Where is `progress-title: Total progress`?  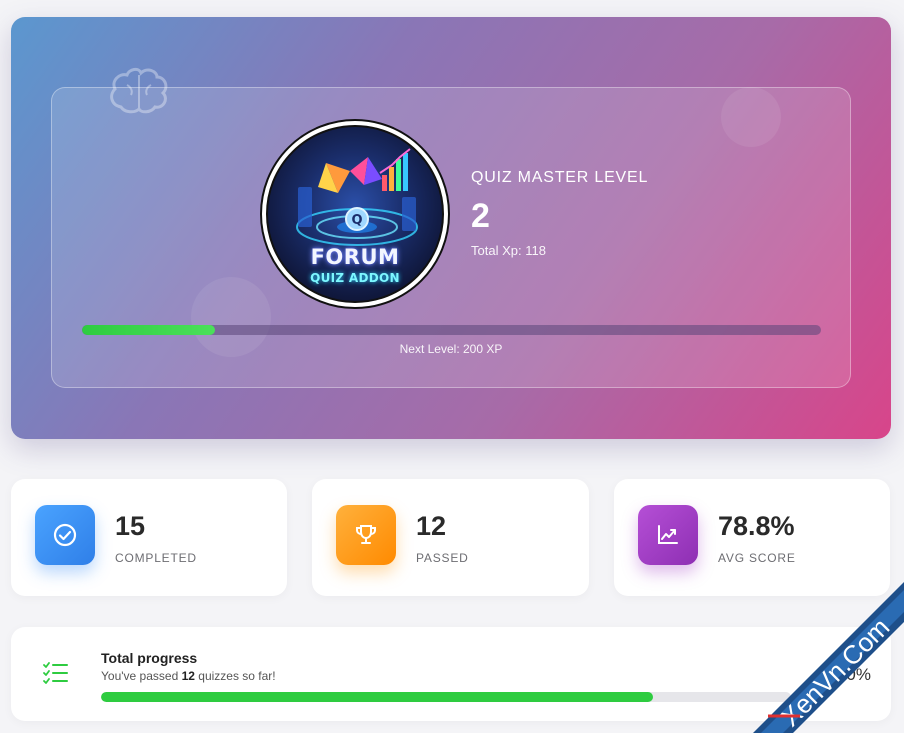
progress-title: Total progress is located at coordinates (149, 658).